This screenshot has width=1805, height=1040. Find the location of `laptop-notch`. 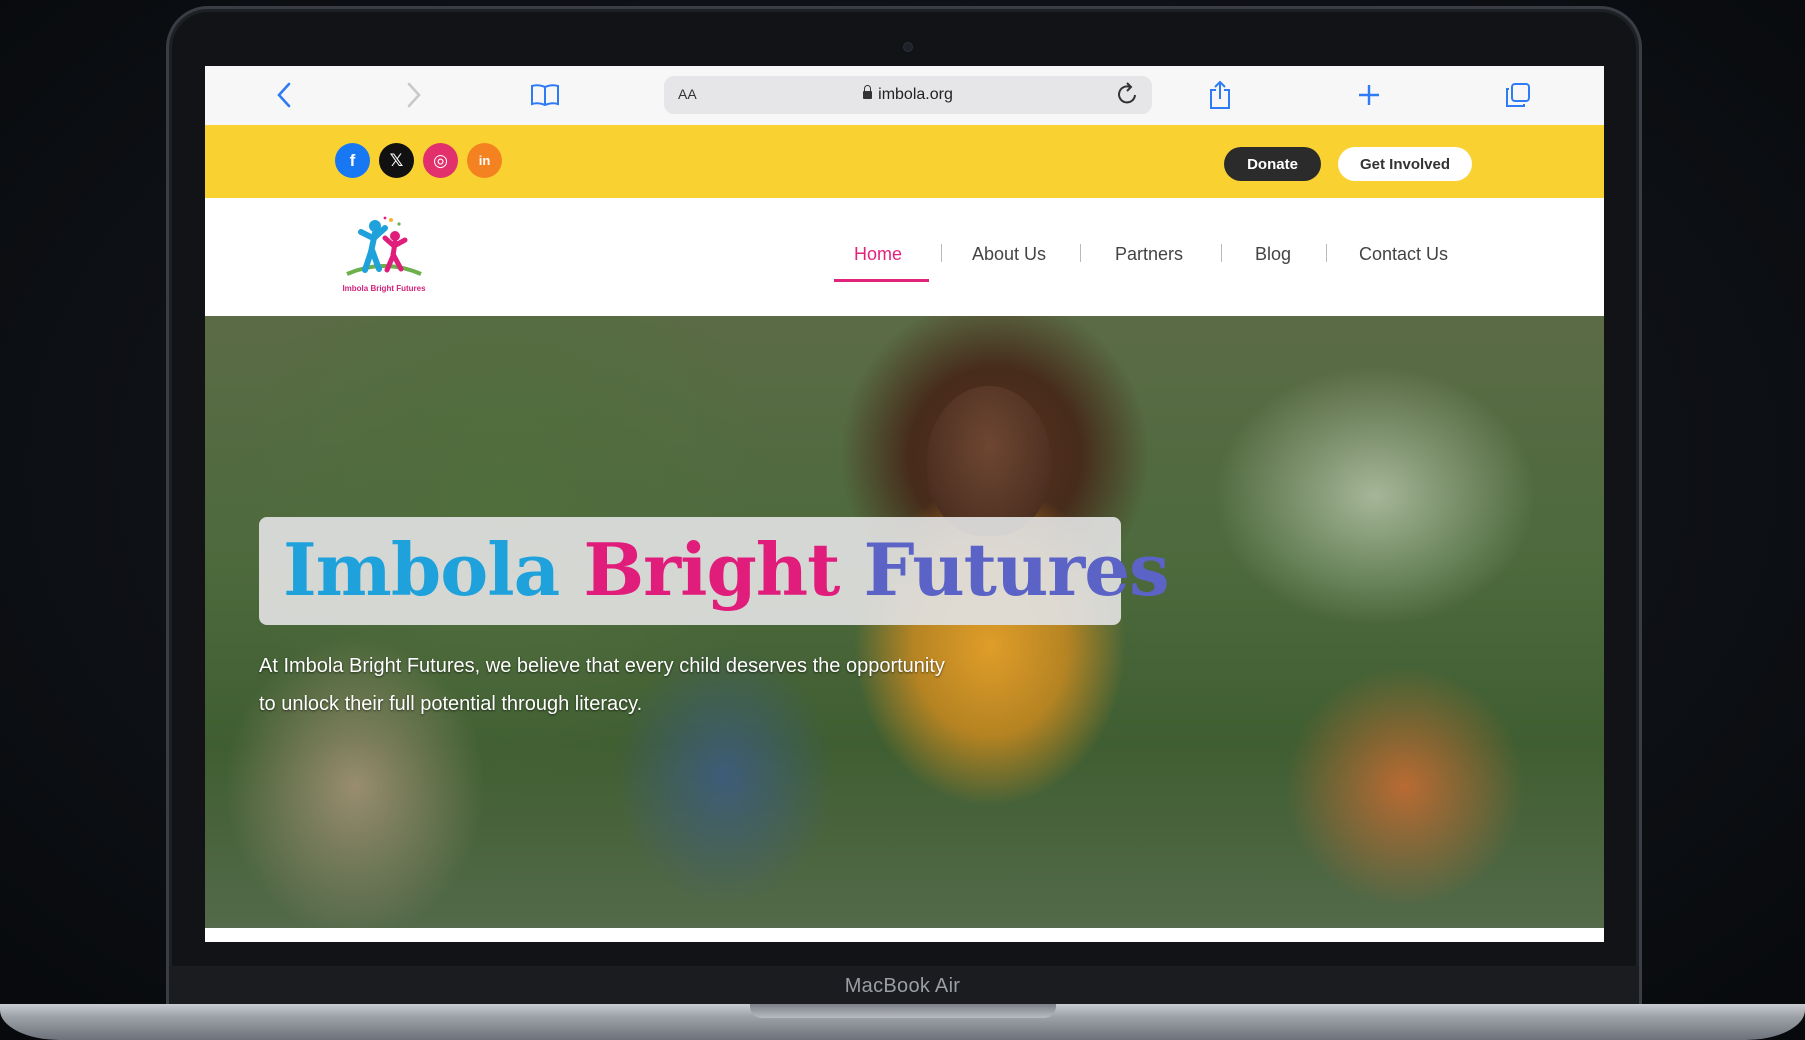

laptop-notch is located at coordinates (903, 1011).